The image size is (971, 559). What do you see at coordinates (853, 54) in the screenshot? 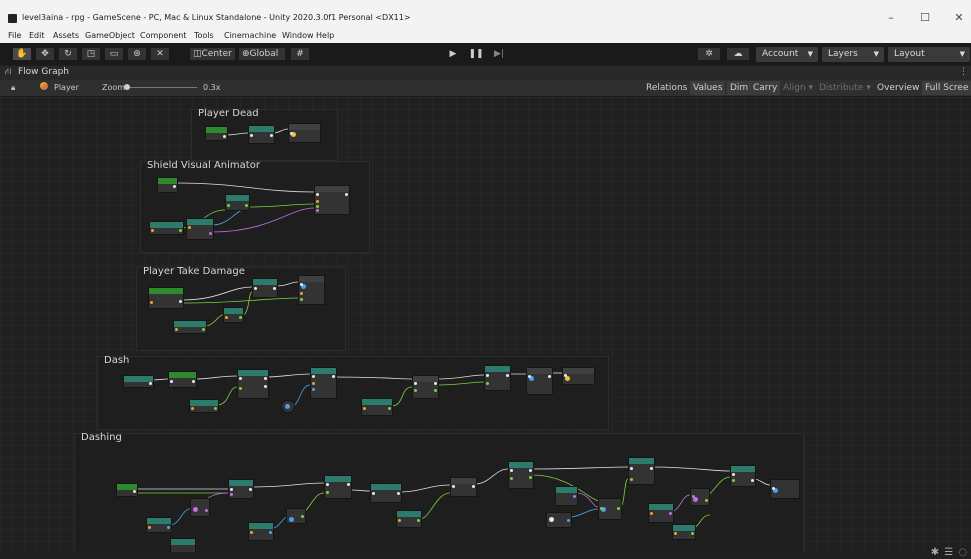
I see `layers-dropdown: Layers ▼` at bounding box center [853, 54].